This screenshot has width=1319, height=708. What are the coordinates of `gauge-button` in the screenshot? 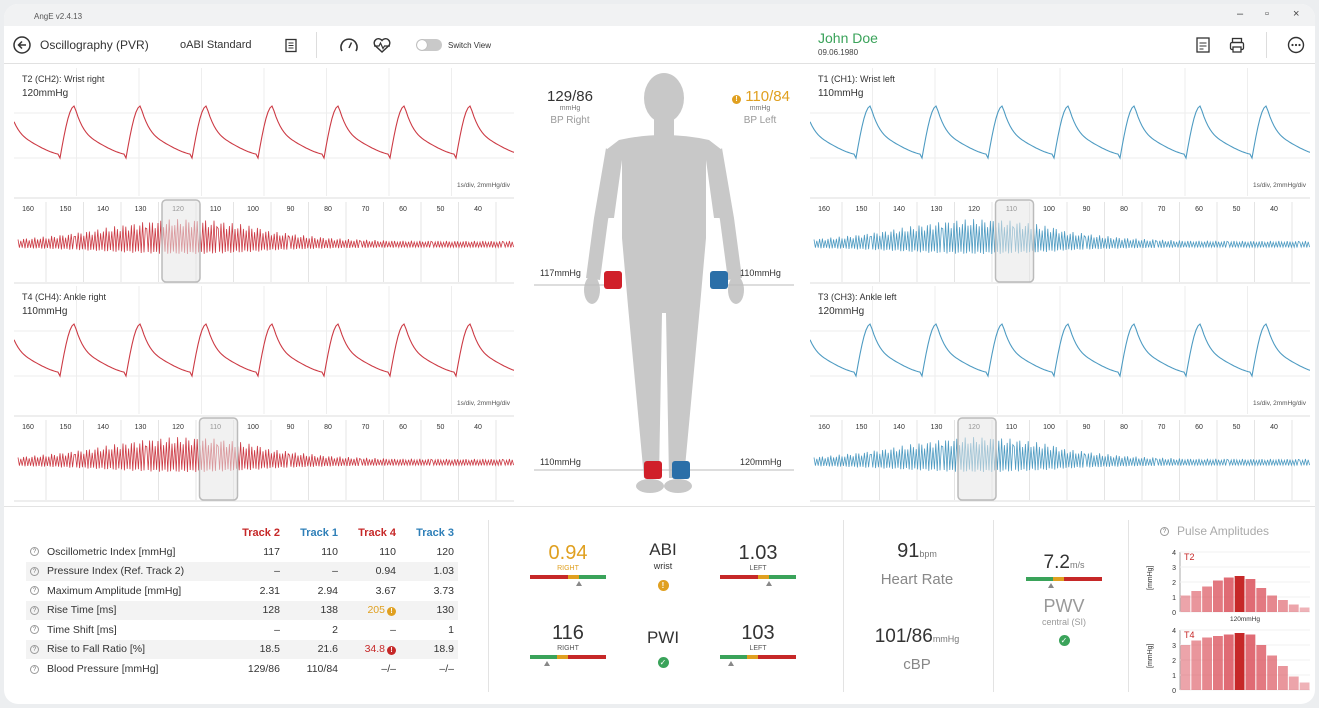 It's located at (349, 45).